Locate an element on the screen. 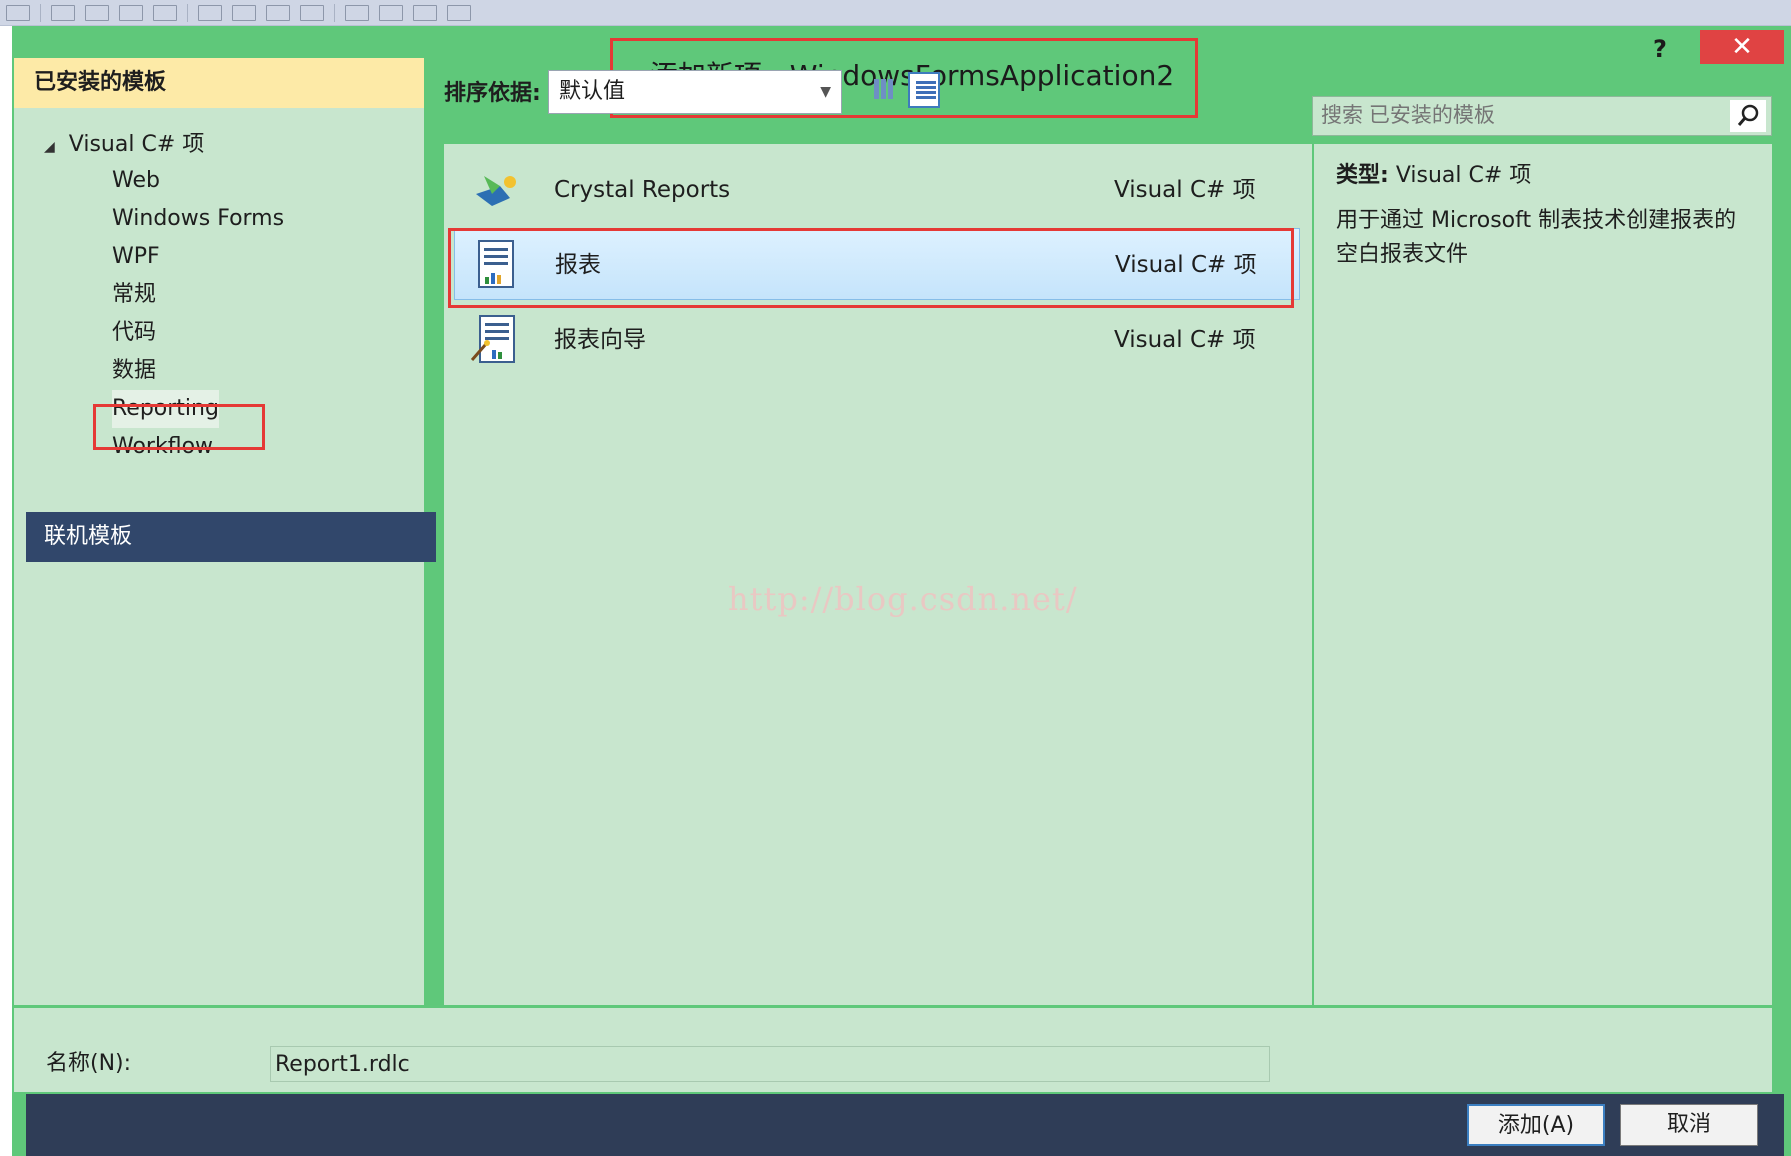 The height and width of the screenshot is (1156, 1791). reporting-highlight-box is located at coordinates (179, 427).